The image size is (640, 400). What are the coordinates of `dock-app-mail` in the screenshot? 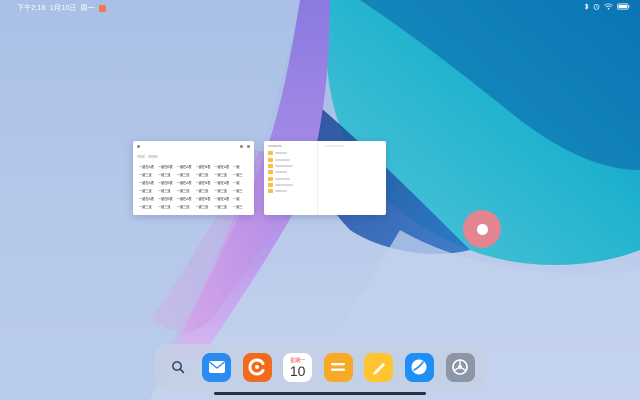 It's located at (216, 367).